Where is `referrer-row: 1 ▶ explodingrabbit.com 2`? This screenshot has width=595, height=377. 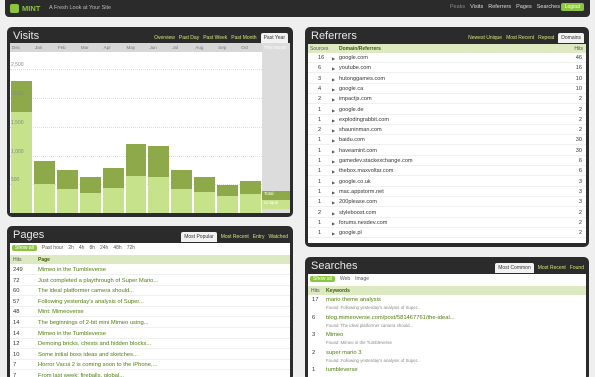 referrer-row: 1 ▶ explodingrabbit.com 2 is located at coordinates (447, 120).